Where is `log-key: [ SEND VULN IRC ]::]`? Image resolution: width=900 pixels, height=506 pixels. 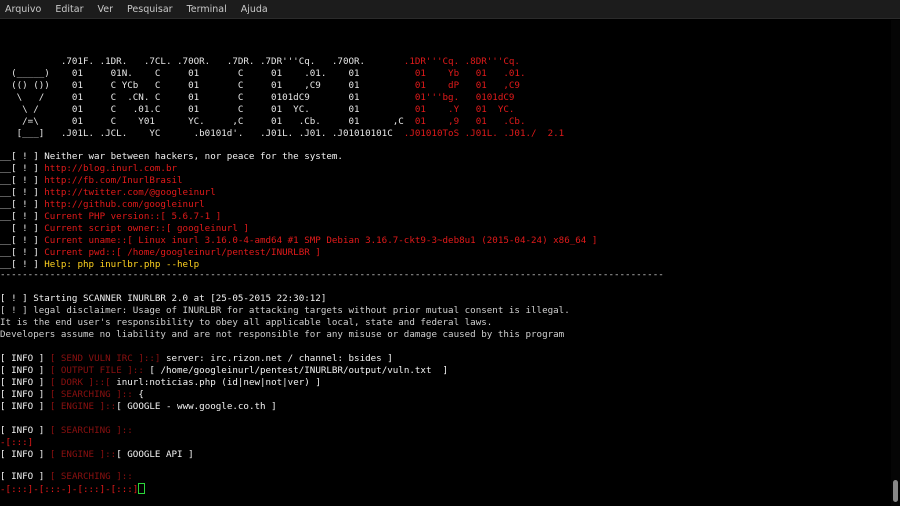
log-key: [ SEND VULN IRC ]::] is located at coordinates (105, 358).